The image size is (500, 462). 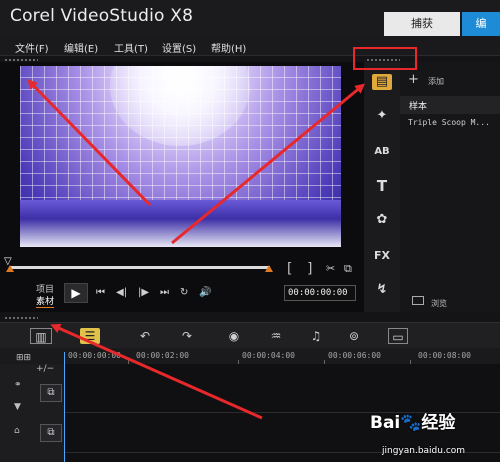 What do you see at coordinates (156, 371) in the screenshot?
I see `arrow-to-timeline-grip` at bounding box center [156, 371].